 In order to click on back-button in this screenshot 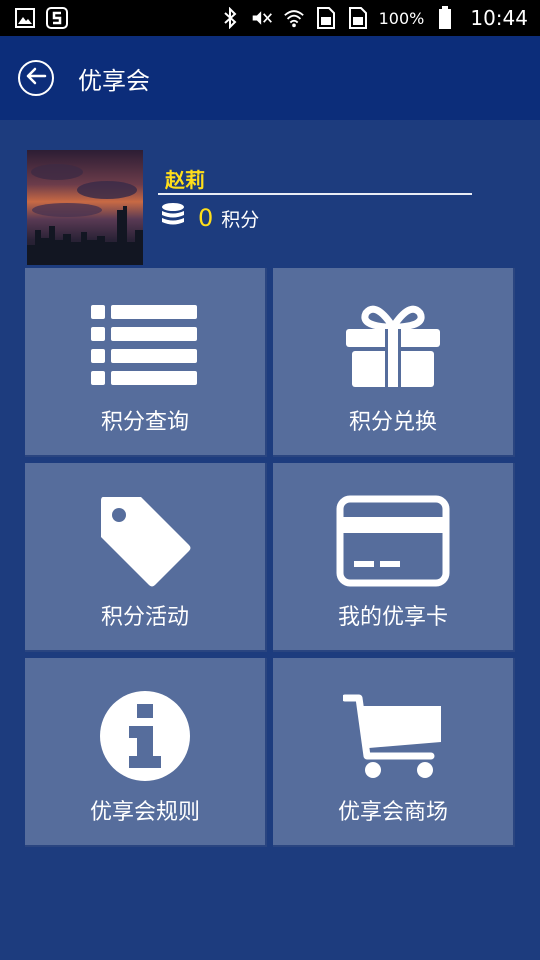, I will do `click(36, 78)`.